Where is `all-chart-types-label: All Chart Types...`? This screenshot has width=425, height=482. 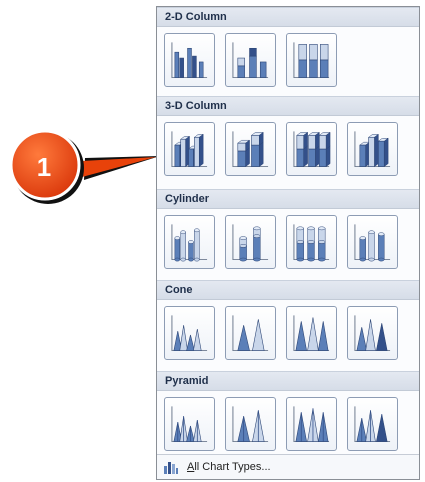 all-chart-types-label: All Chart Types... is located at coordinates (229, 467).